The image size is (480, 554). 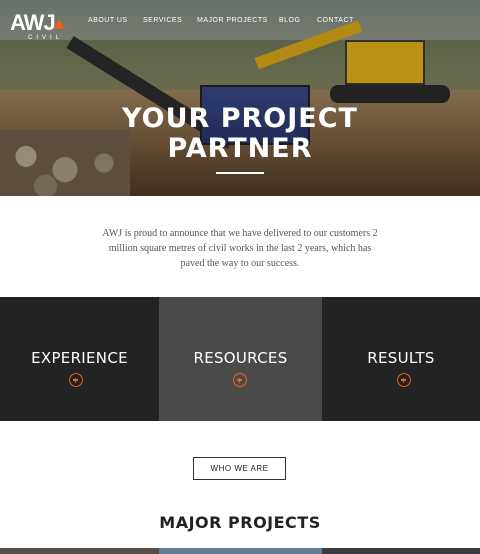 I want to click on hero-divider, so click(x=240, y=173).